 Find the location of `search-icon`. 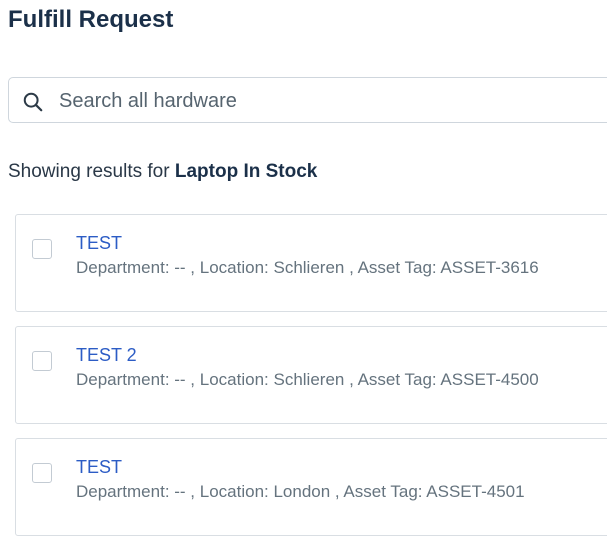

search-icon is located at coordinates (33, 102).